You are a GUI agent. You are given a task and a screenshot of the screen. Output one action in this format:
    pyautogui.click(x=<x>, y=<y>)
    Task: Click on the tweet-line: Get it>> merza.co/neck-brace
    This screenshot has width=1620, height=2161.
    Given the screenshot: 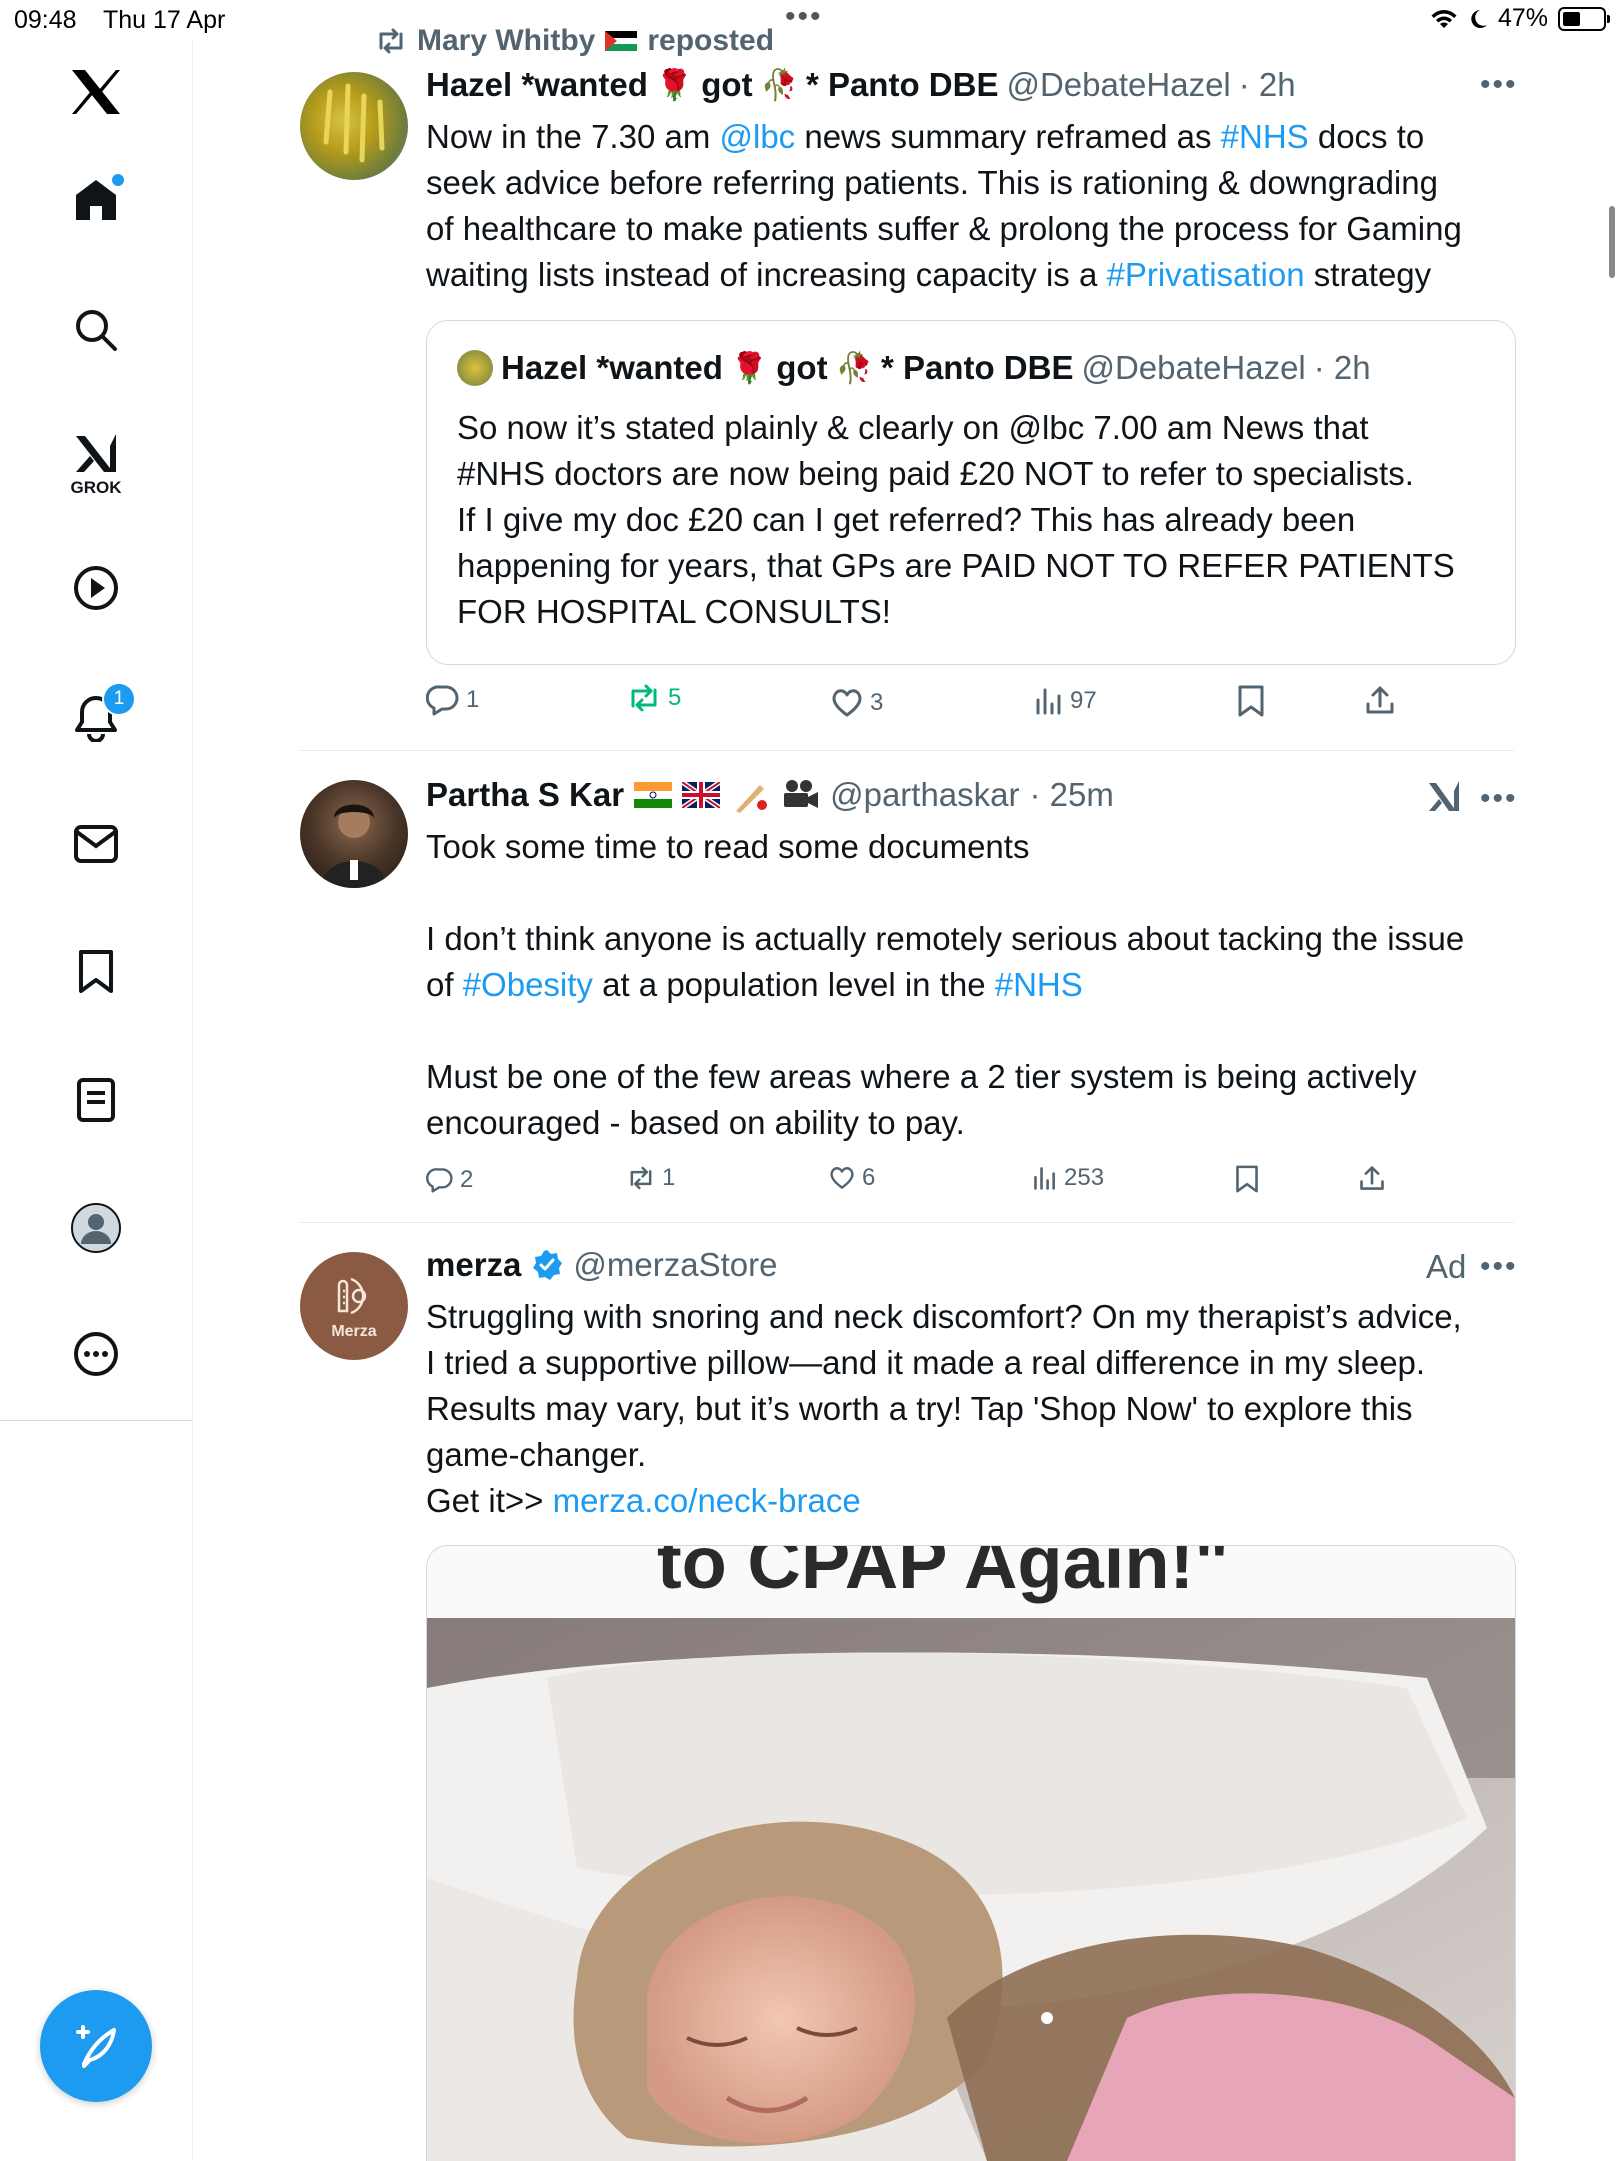 What is the action you would take?
    pyautogui.click(x=976, y=1501)
    